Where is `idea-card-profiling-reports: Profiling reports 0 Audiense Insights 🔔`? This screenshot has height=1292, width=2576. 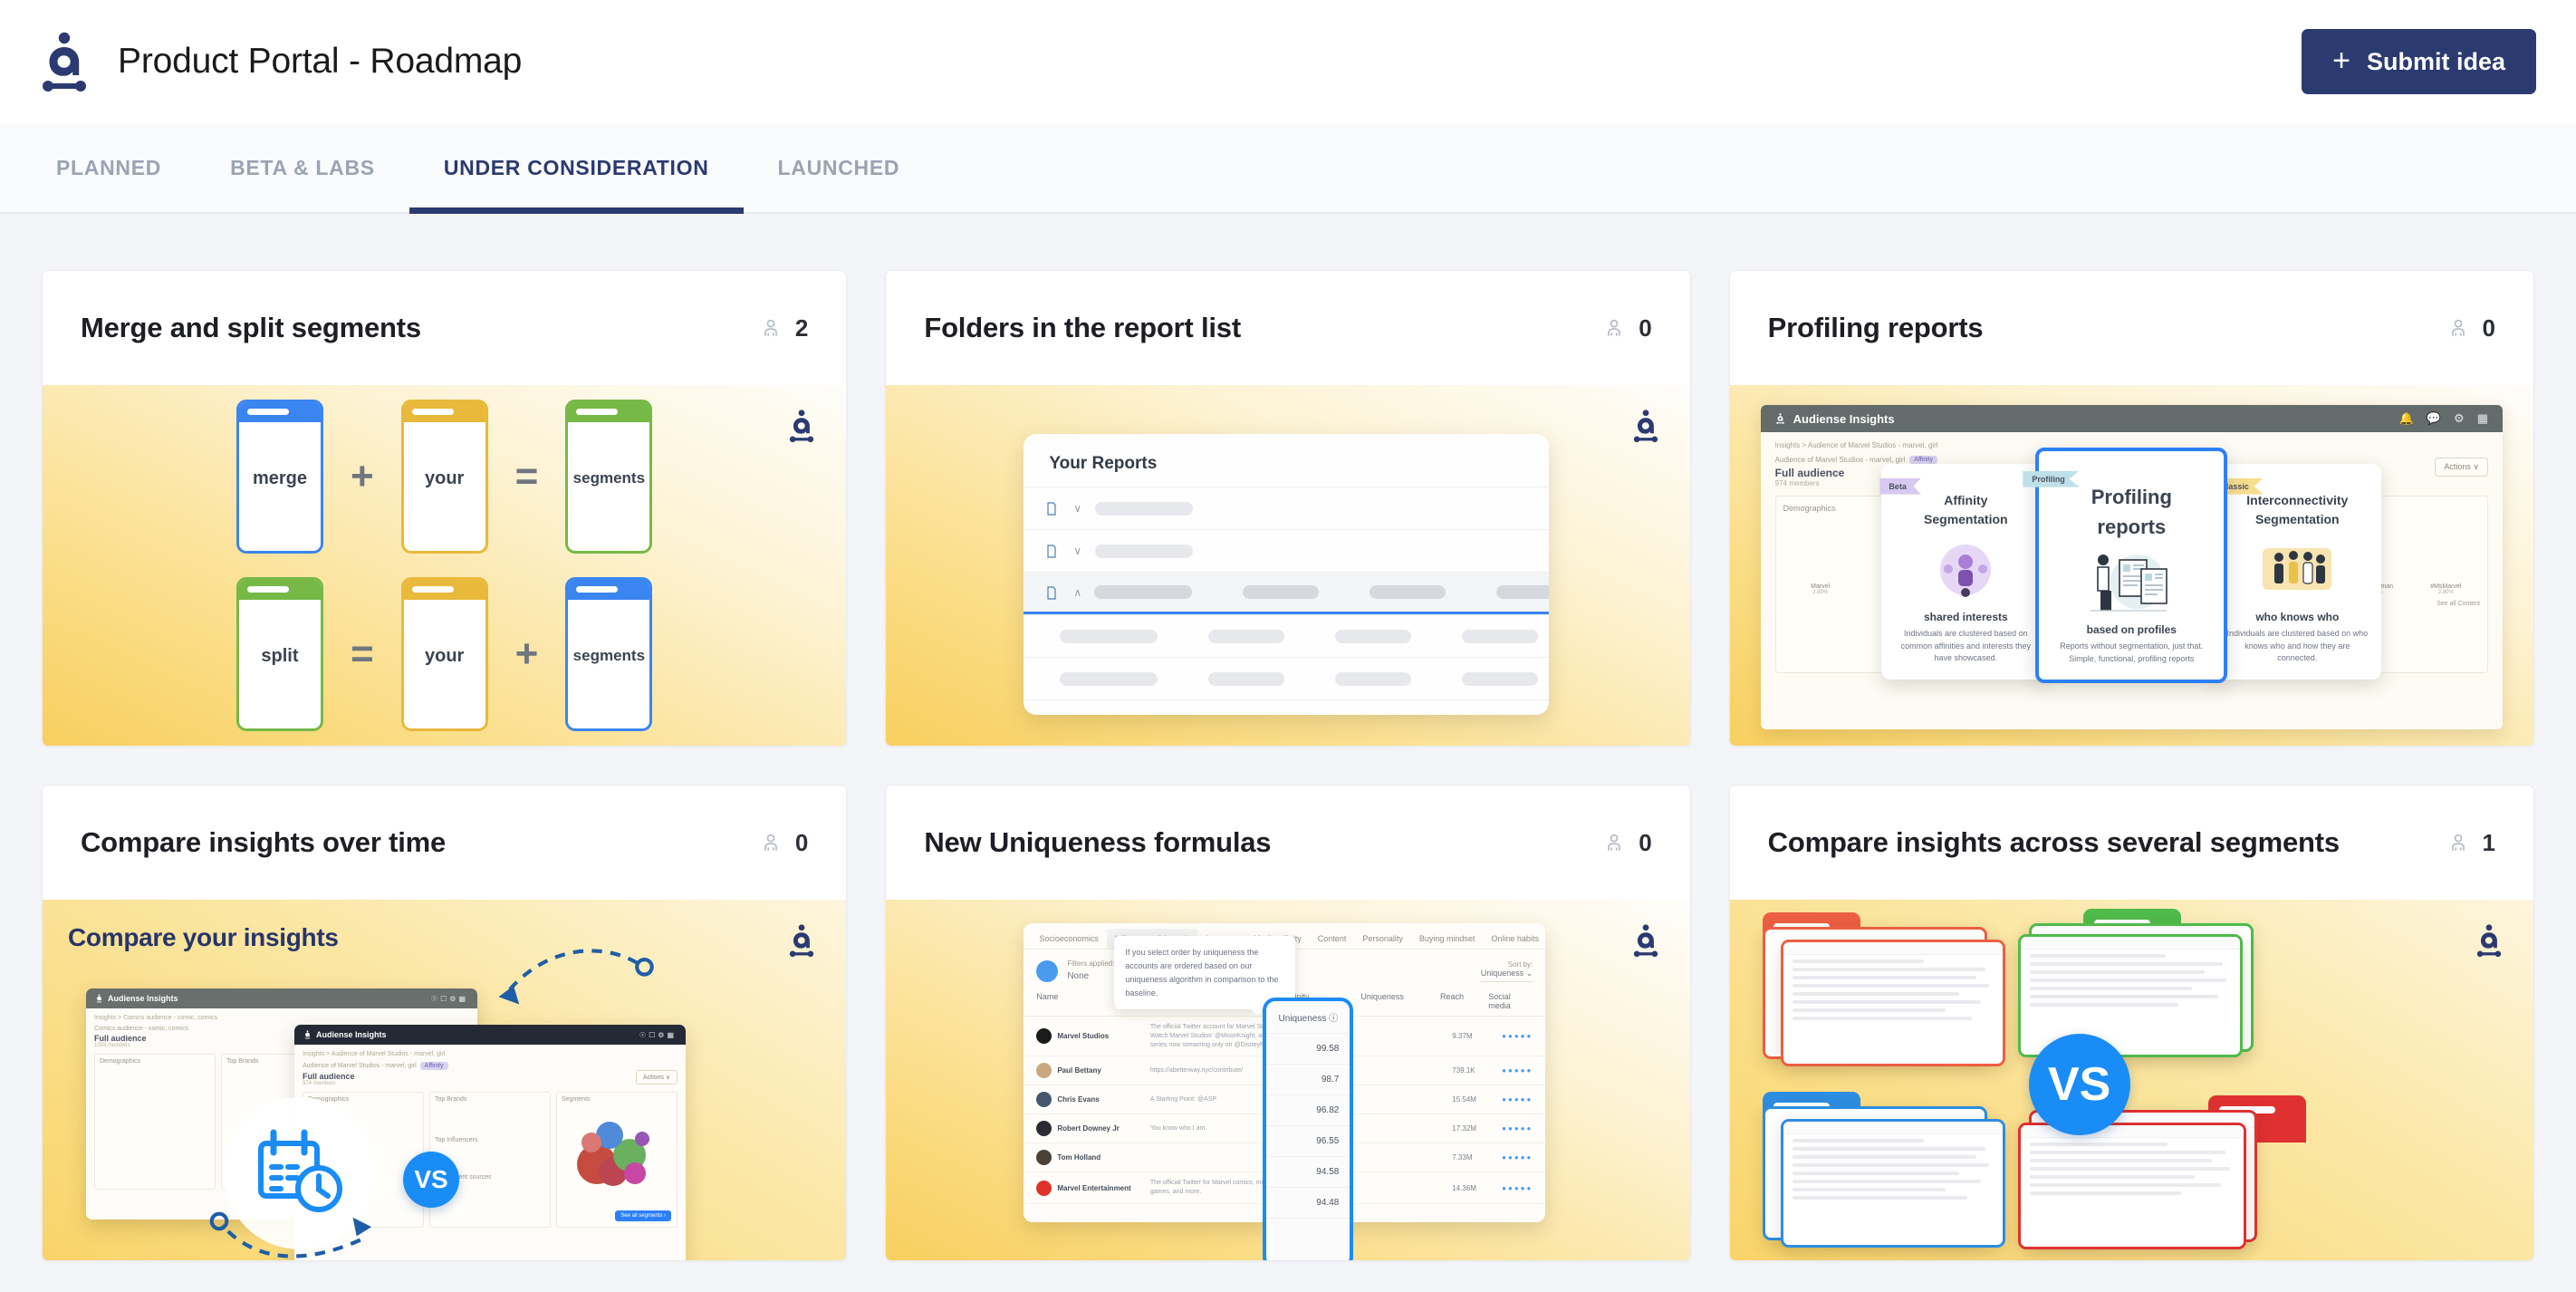
idea-card-profiling-reports: Profiling reports 0 Audiense Insights 🔔 is located at coordinates (2131, 508).